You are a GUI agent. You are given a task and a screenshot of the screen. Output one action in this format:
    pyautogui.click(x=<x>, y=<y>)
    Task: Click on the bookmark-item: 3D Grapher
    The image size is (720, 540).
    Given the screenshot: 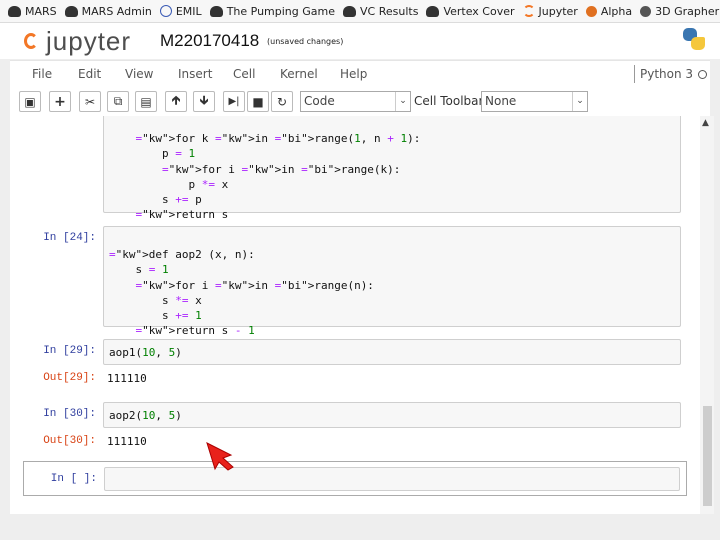 What is the action you would take?
    pyautogui.click(x=679, y=11)
    